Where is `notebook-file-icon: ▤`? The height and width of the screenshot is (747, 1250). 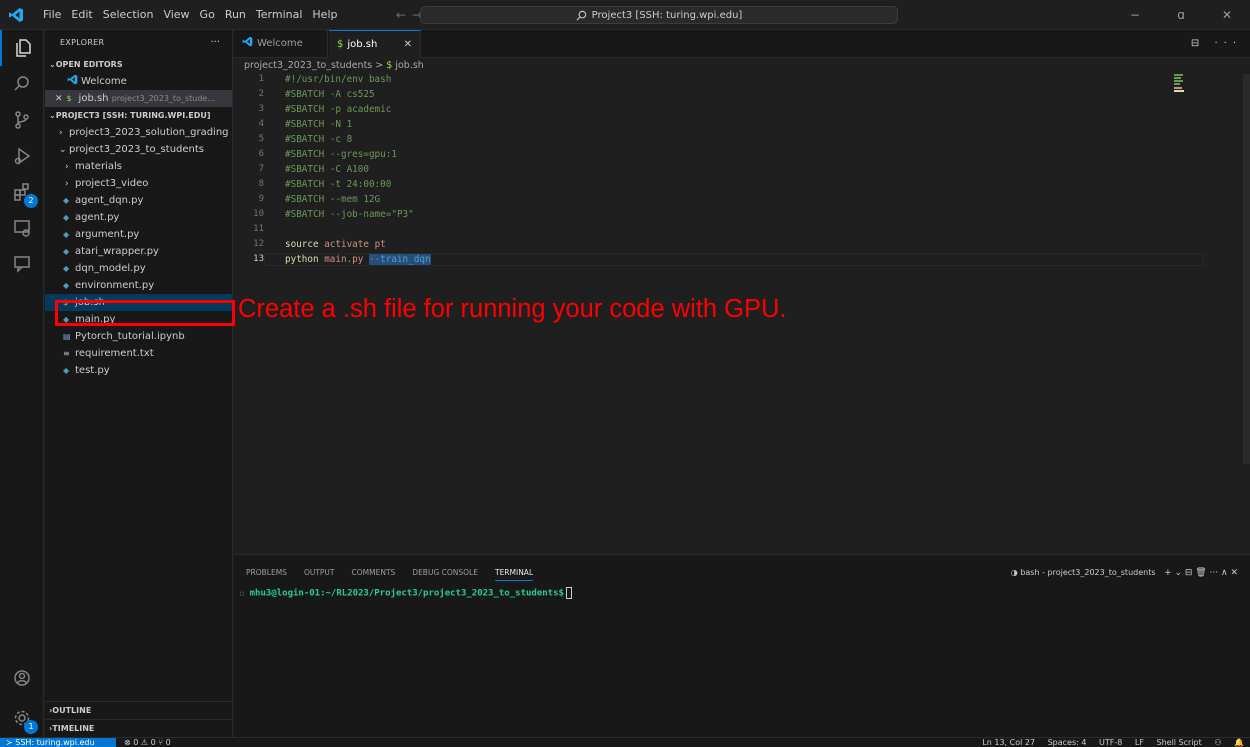 notebook-file-icon: ▤ is located at coordinates (67, 336).